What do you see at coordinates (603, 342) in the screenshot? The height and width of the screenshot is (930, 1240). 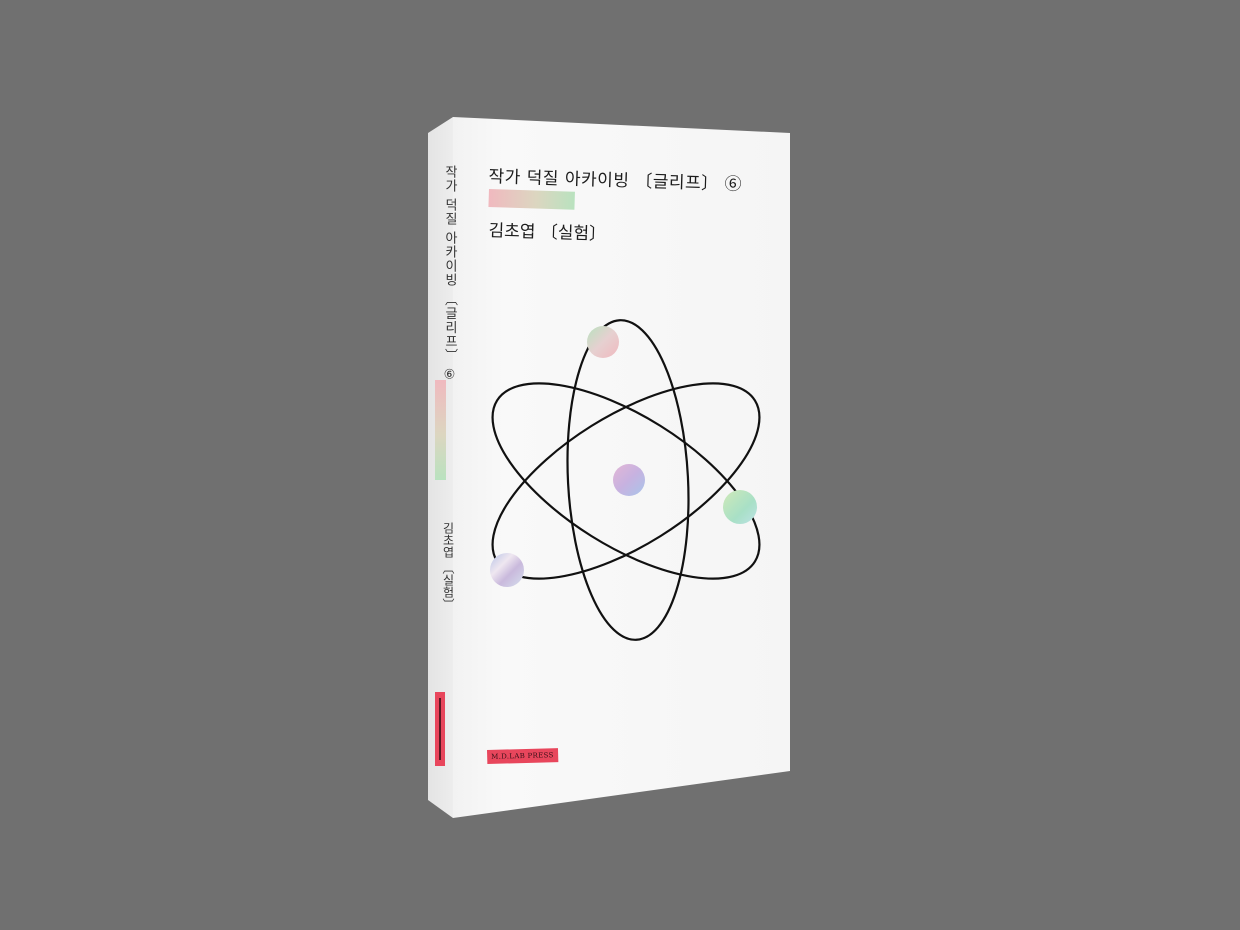 I see `electron-top` at bounding box center [603, 342].